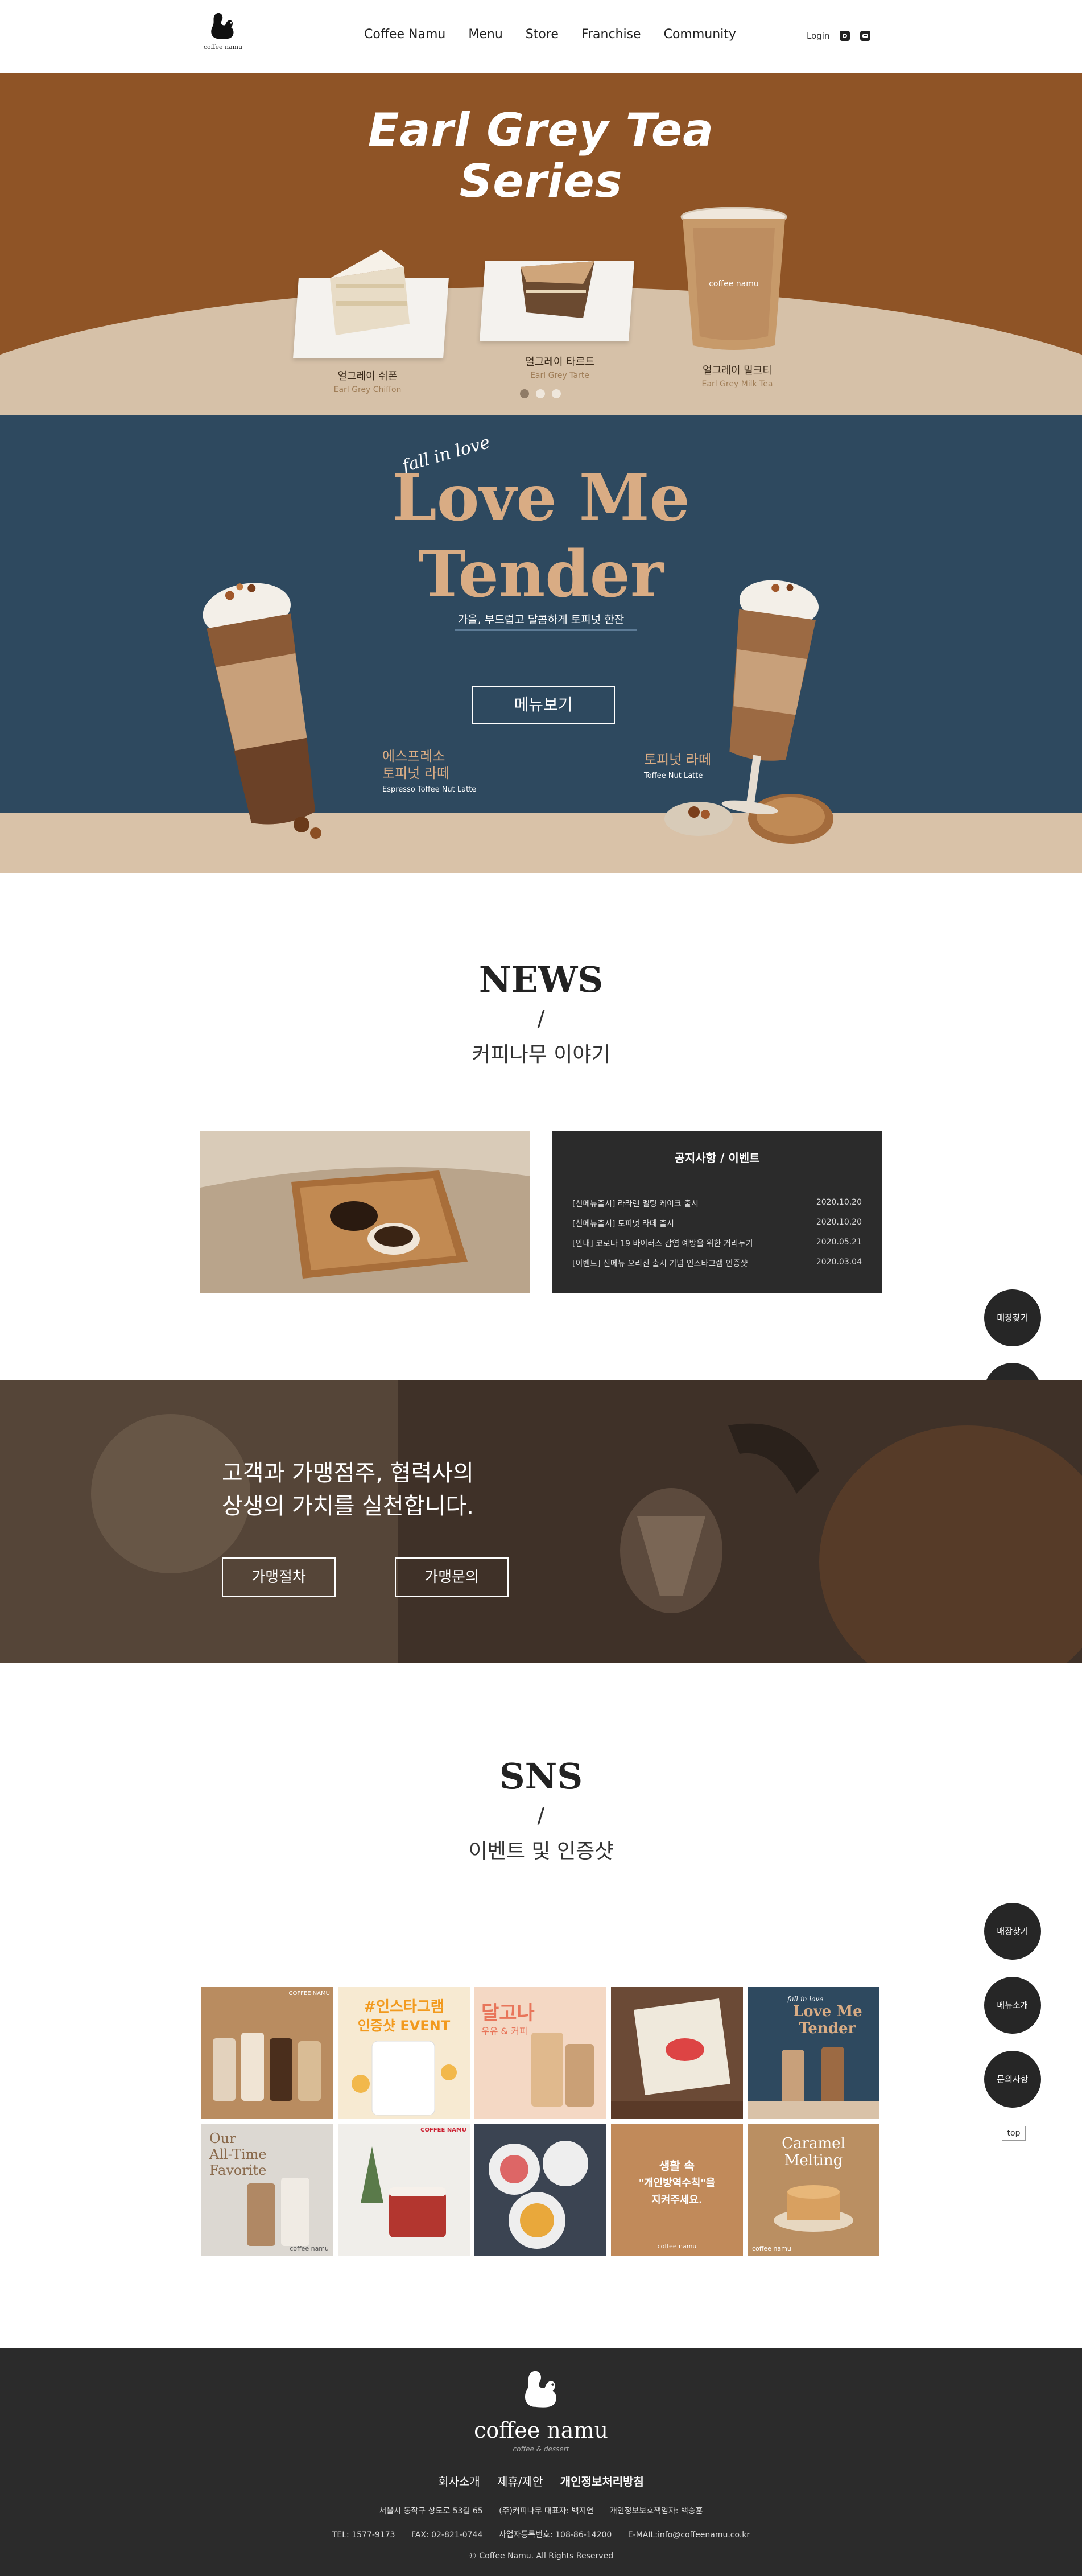  What do you see at coordinates (557, 289) in the screenshot?
I see `tarte-image` at bounding box center [557, 289].